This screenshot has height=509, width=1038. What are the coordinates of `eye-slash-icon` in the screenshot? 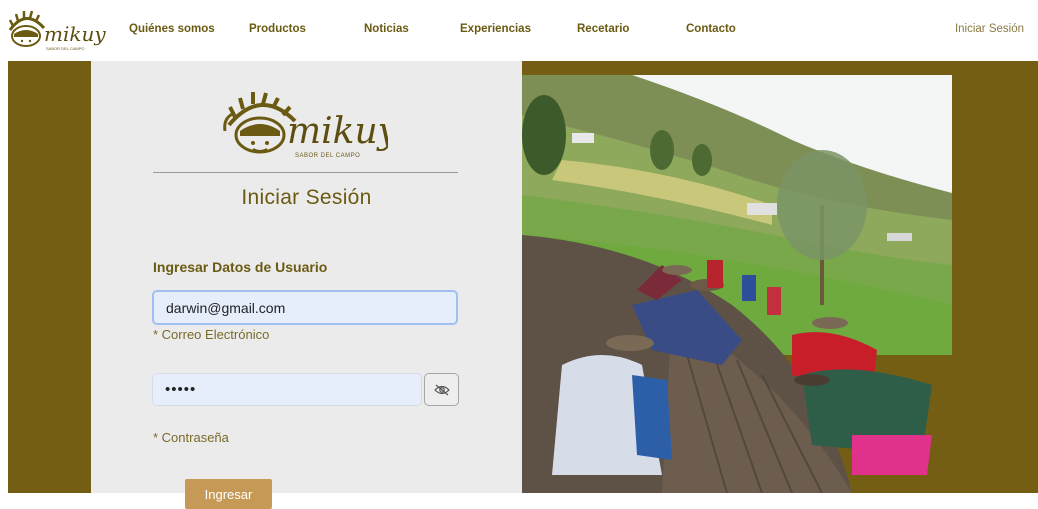 It's located at (441, 389).